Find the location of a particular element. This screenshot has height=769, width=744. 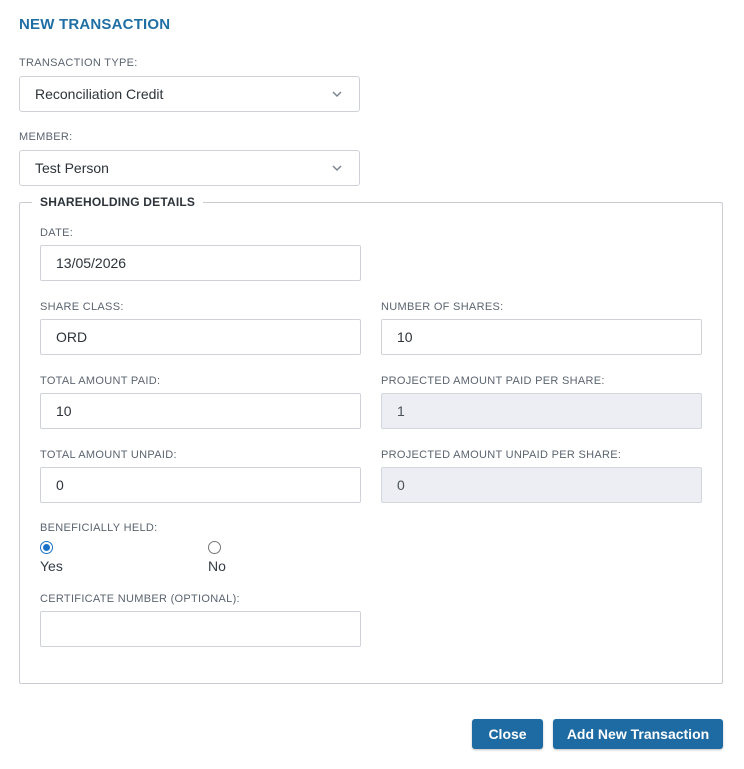

member-label: MEMBER: is located at coordinates (46, 137).